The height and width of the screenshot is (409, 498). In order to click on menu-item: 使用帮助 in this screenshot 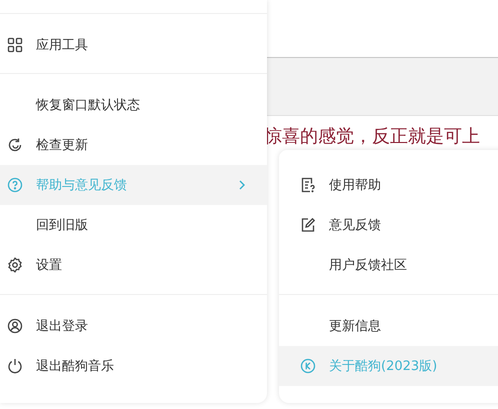, I will do `click(388, 185)`.